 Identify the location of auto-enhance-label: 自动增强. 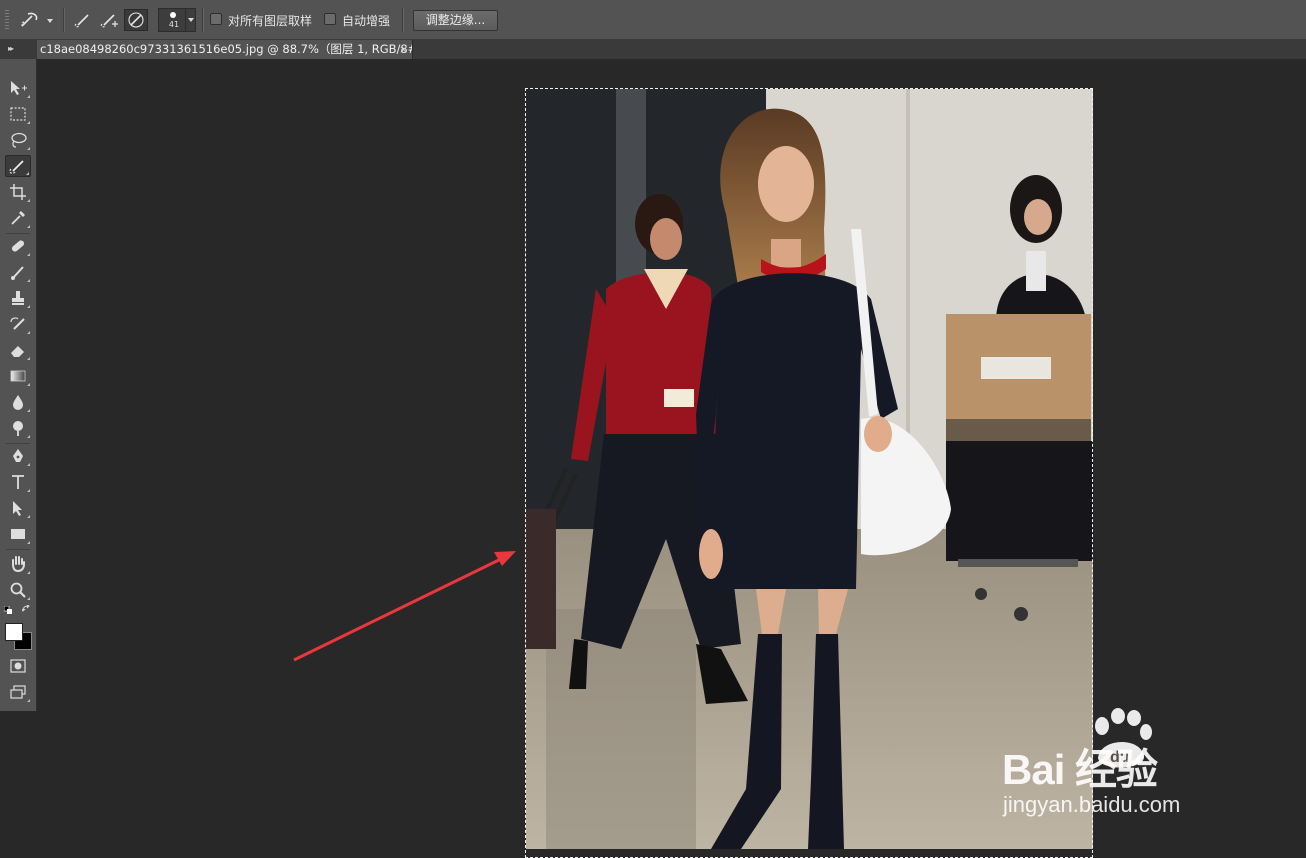
(366, 21).